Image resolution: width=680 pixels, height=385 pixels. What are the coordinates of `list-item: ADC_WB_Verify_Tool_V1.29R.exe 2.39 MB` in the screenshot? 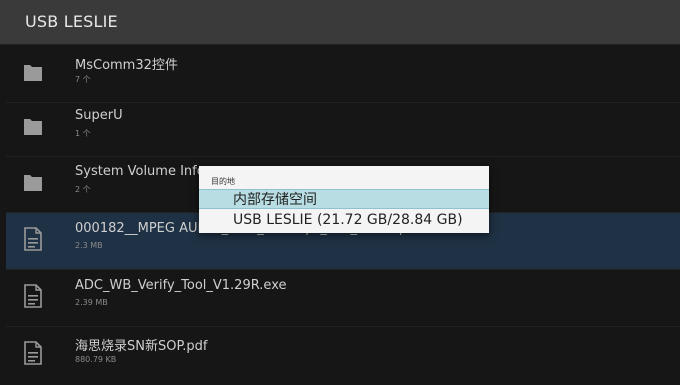 It's located at (343, 298).